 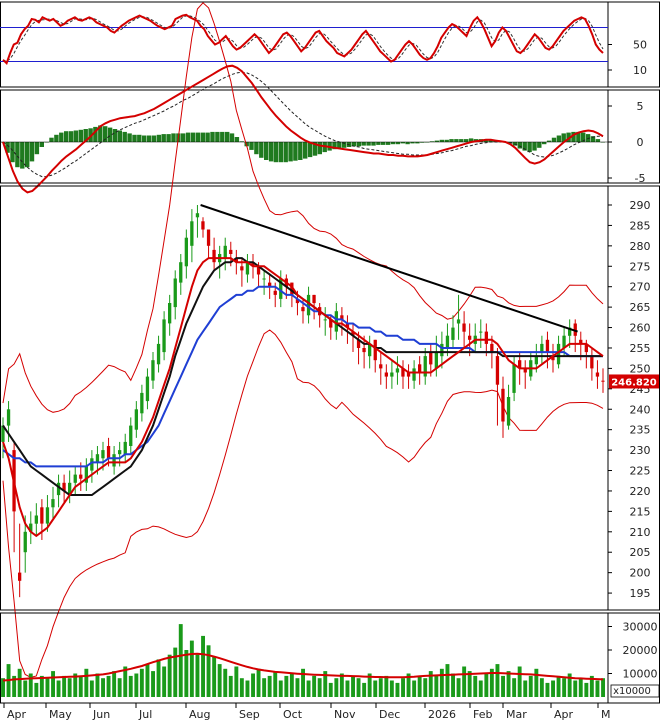 I want to click on price-tick-label: 255, so click(x=640, y=348).